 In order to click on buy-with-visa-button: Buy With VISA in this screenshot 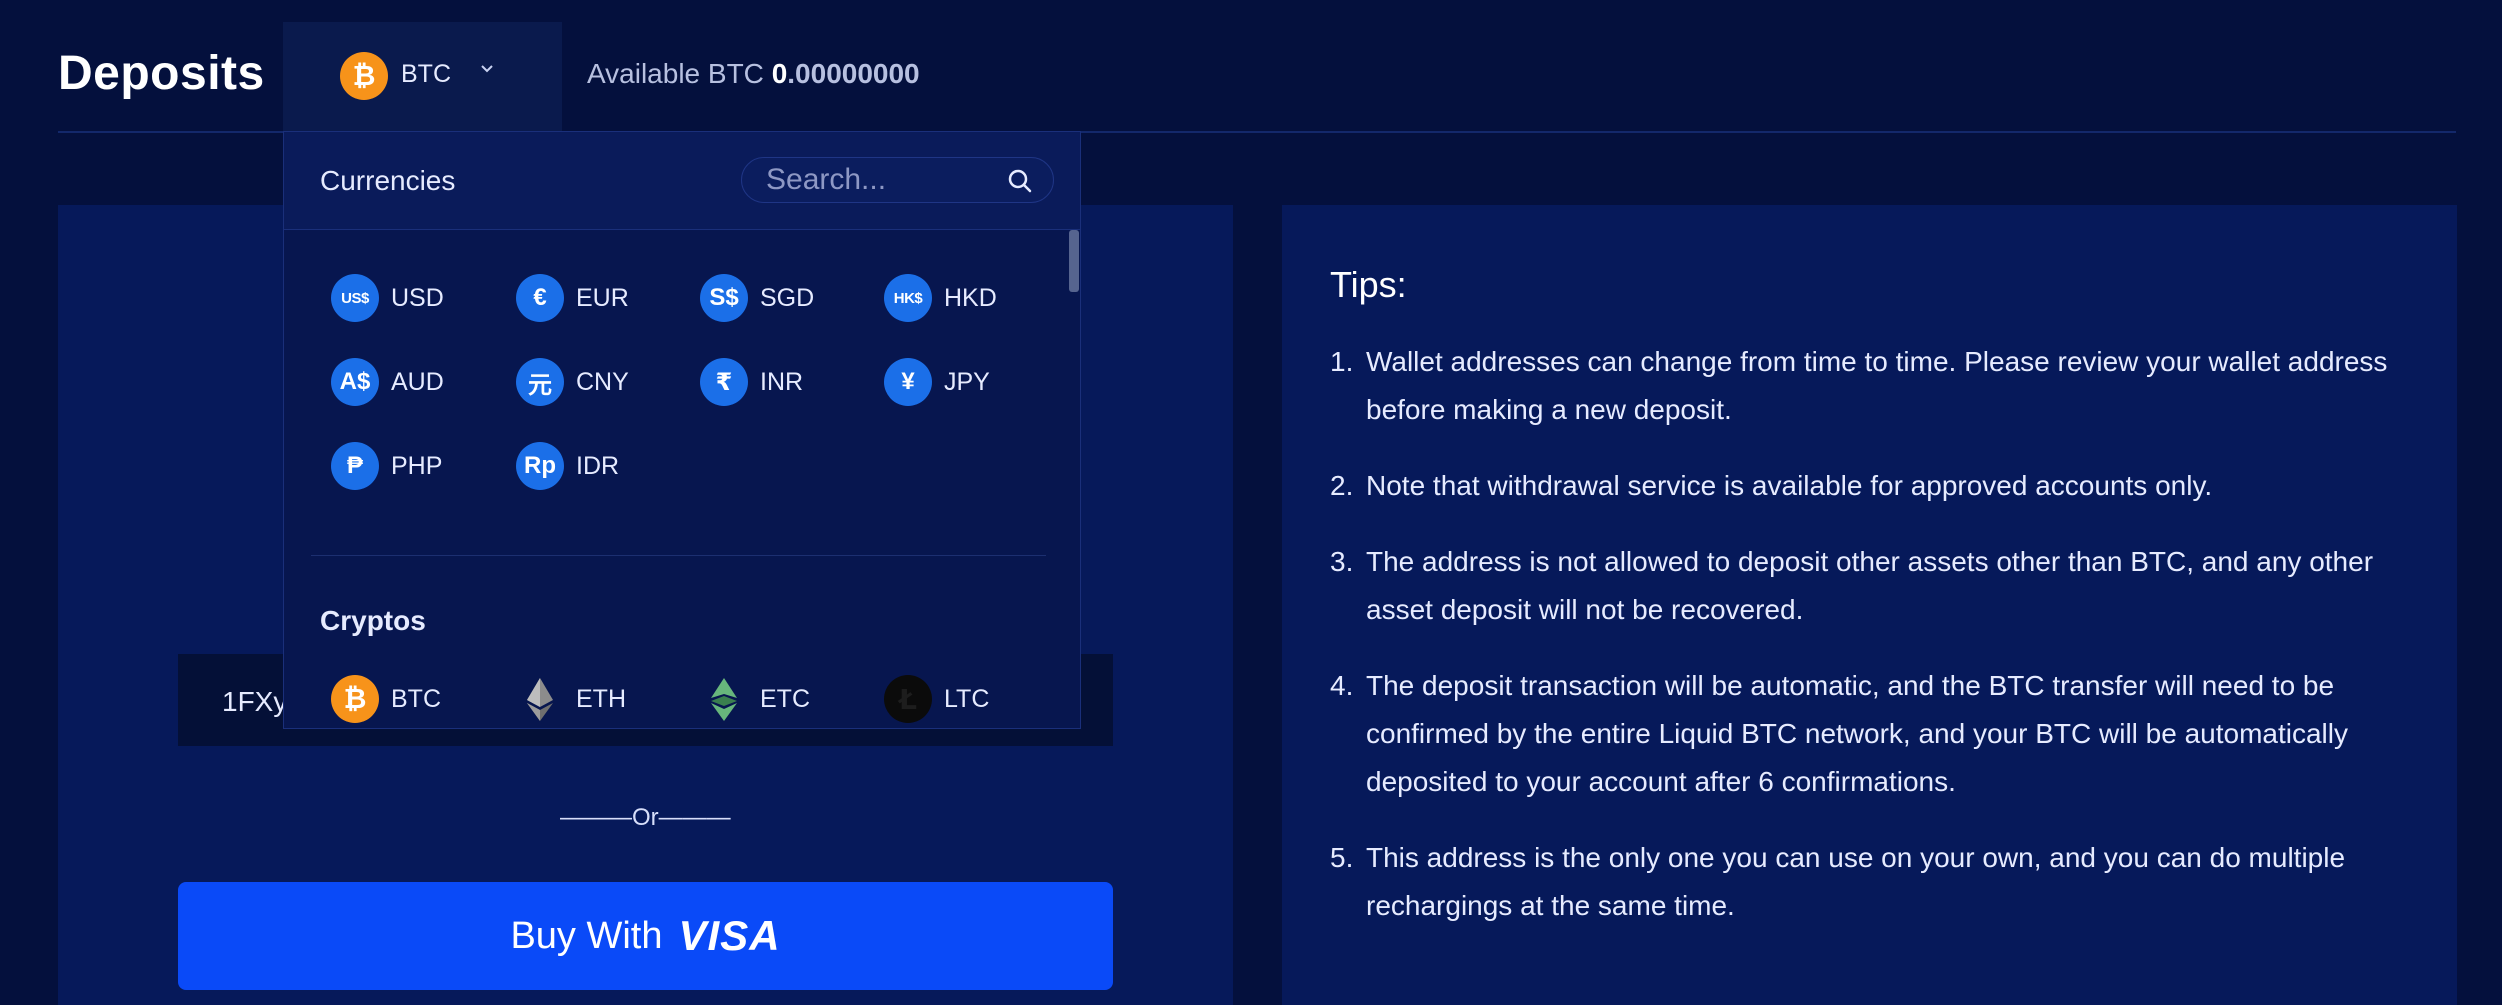, I will do `click(645, 936)`.